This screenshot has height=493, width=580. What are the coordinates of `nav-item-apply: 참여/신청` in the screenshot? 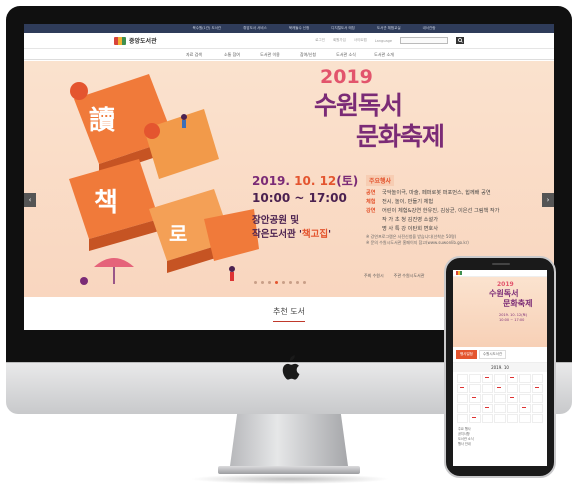 It's located at (308, 54).